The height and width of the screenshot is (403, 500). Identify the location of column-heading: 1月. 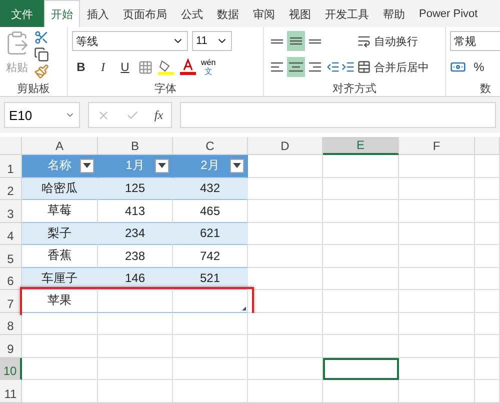
(135, 165).